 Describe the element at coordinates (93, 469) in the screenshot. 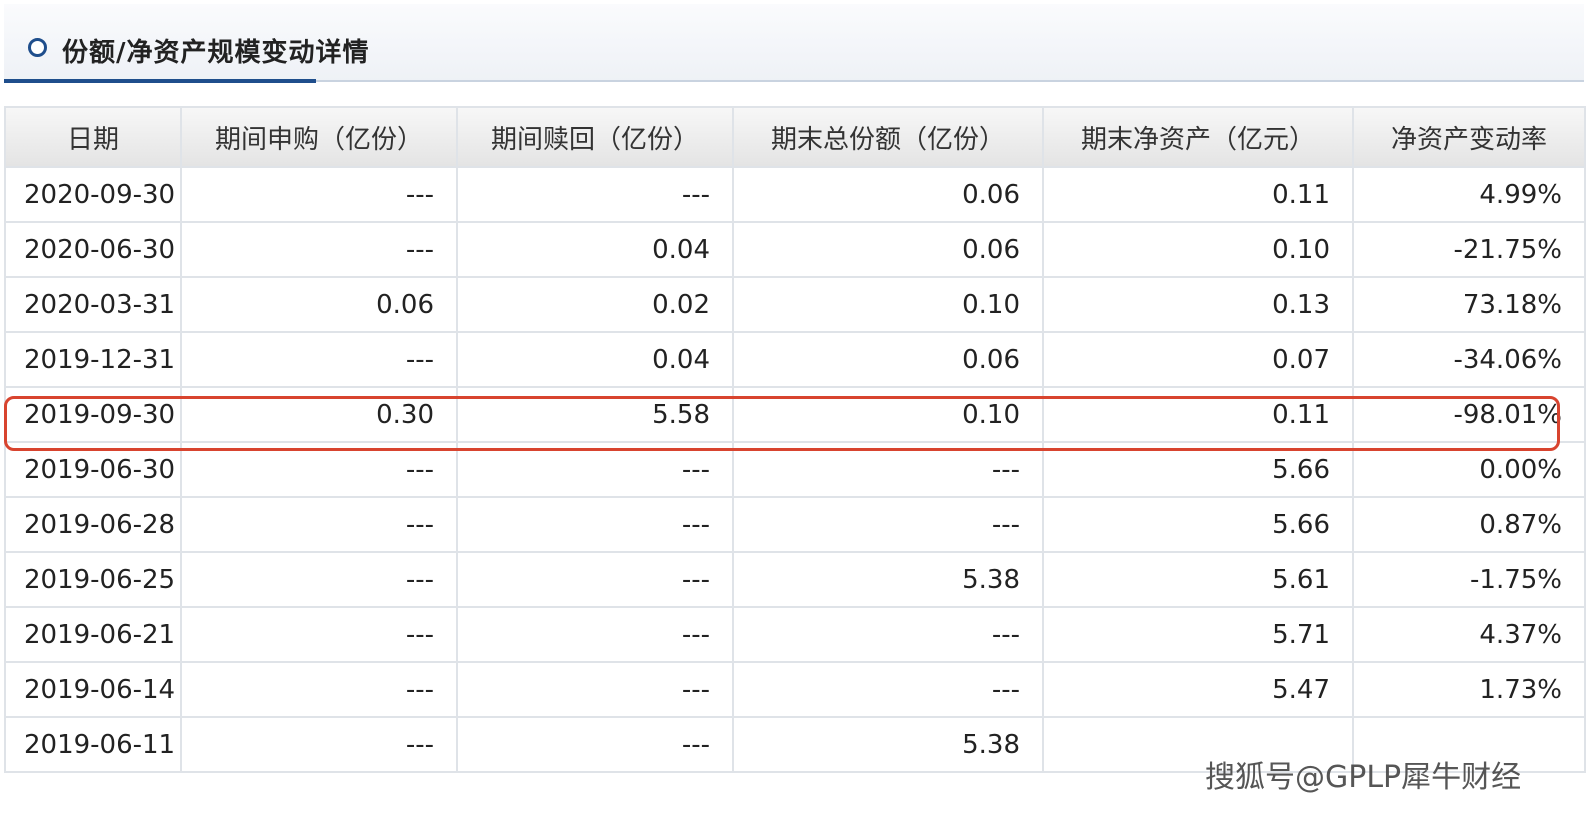

I see `cell-date: 2019-06-30` at that location.